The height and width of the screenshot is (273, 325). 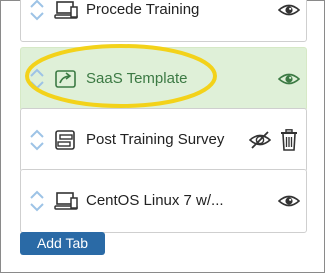 I want to click on tab-title: Procede Training, so click(x=143, y=9).